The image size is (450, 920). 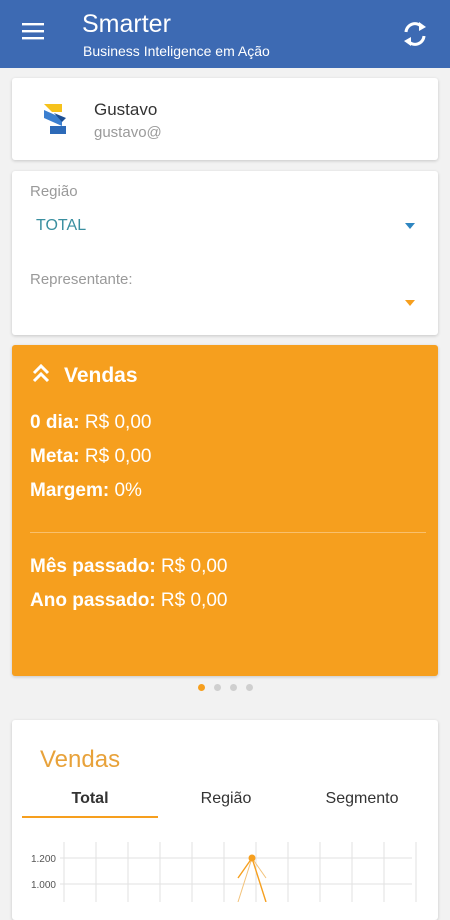 What do you see at coordinates (225, 304) in the screenshot?
I see `representative-select` at bounding box center [225, 304].